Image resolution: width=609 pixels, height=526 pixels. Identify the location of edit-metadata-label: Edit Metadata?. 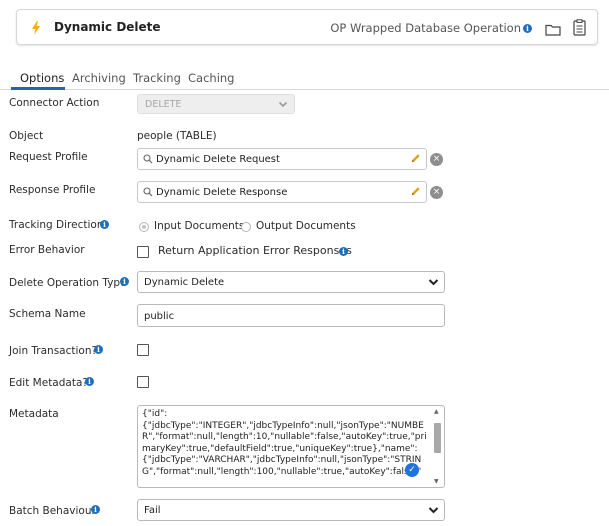
(48, 383).